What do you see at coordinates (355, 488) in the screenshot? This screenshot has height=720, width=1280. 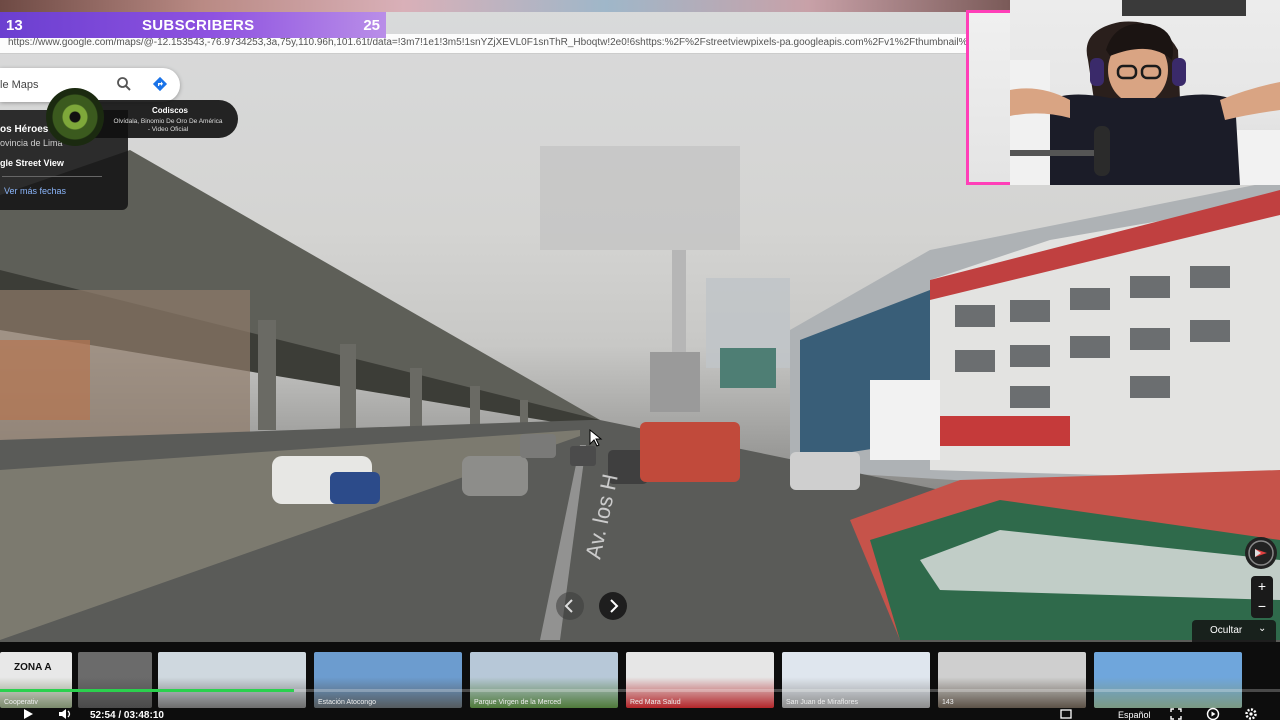 I see `car-blue-stripe` at bounding box center [355, 488].